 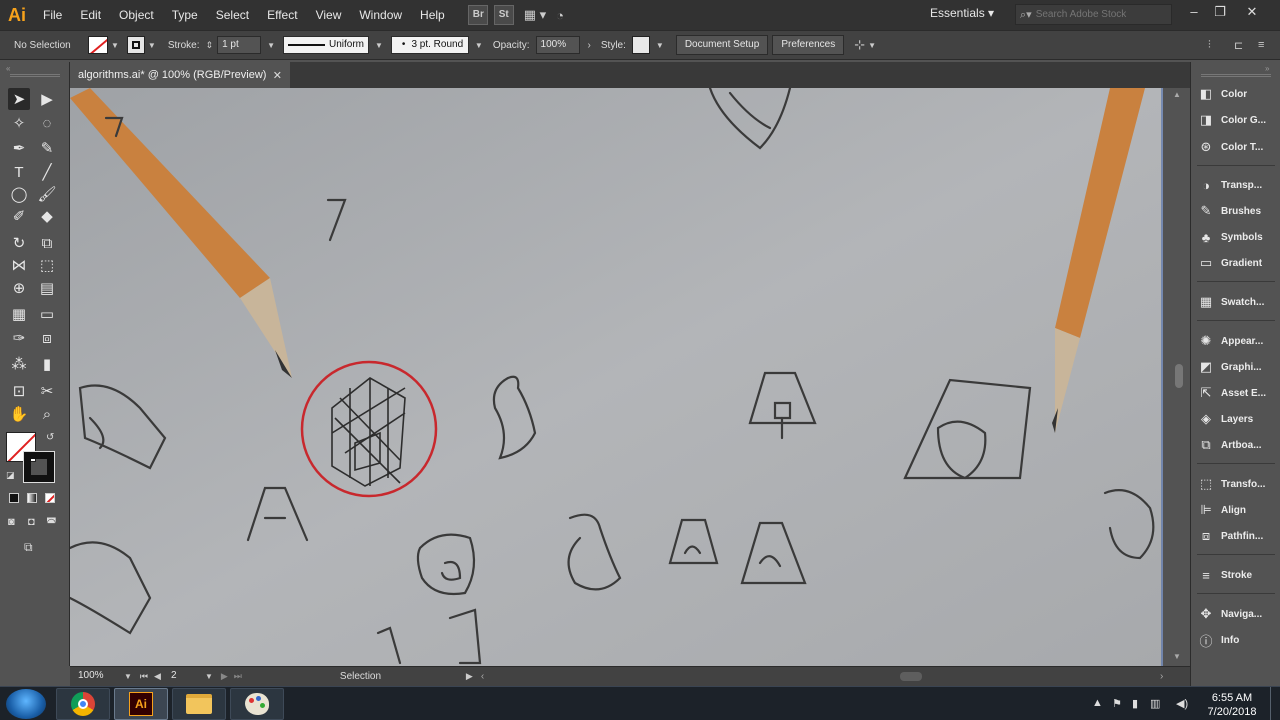 What do you see at coordinates (19, 243) in the screenshot?
I see `rotate-tool-icon: ↻` at bounding box center [19, 243].